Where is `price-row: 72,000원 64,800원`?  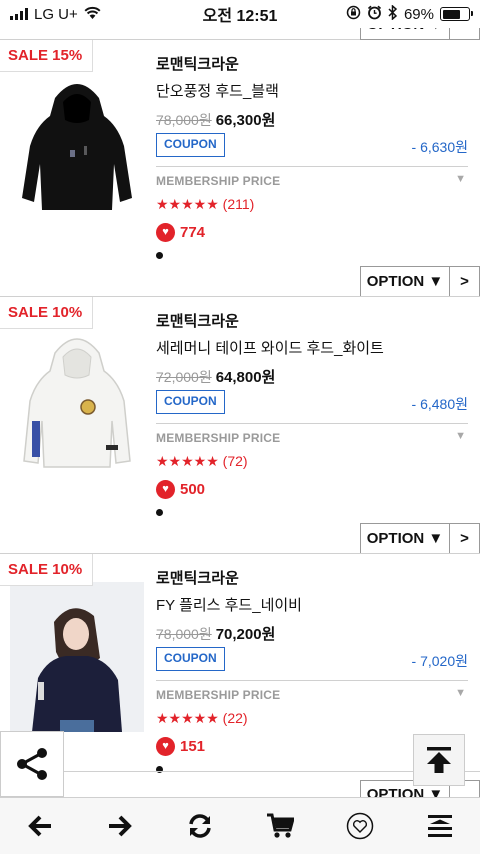 price-row: 72,000원 64,800원 is located at coordinates (215, 376).